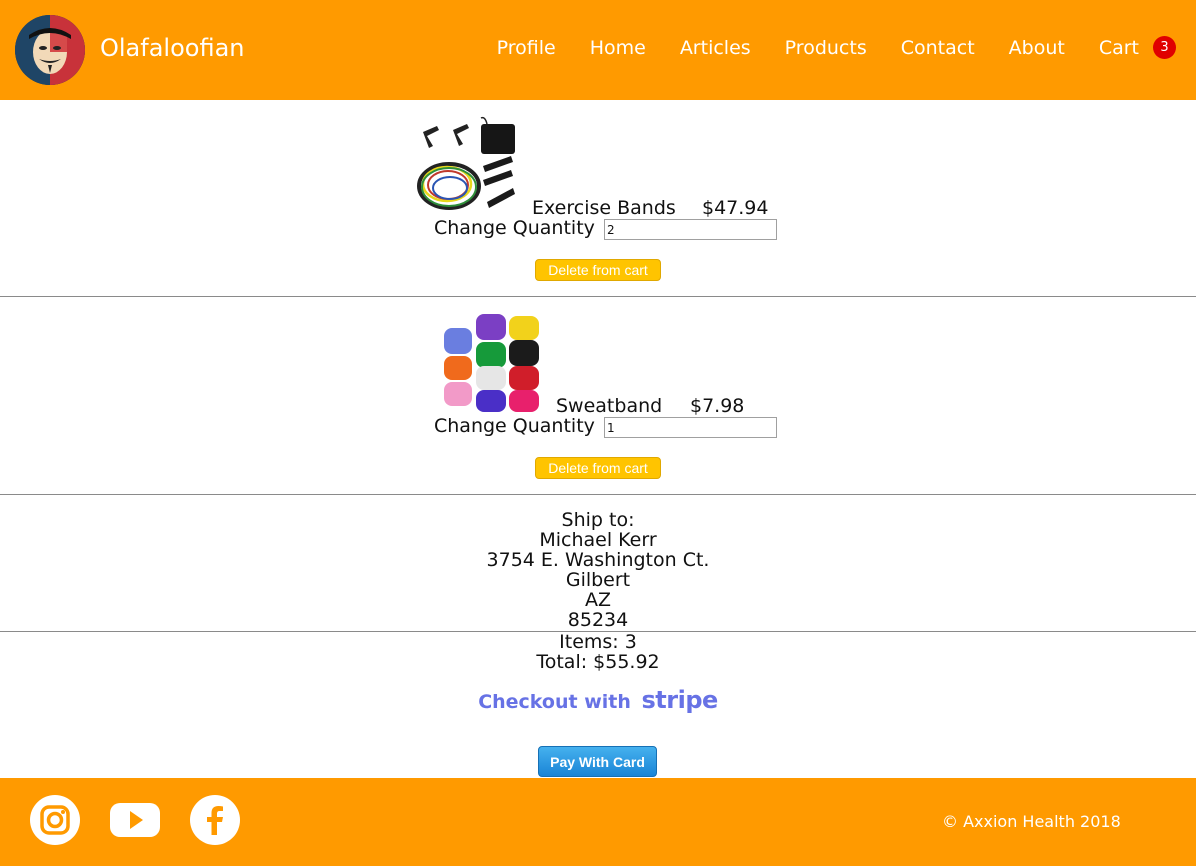  What do you see at coordinates (598, 580) in the screenshot?
I see `ship-city: Gilbert` at bounding box center [598, 580].